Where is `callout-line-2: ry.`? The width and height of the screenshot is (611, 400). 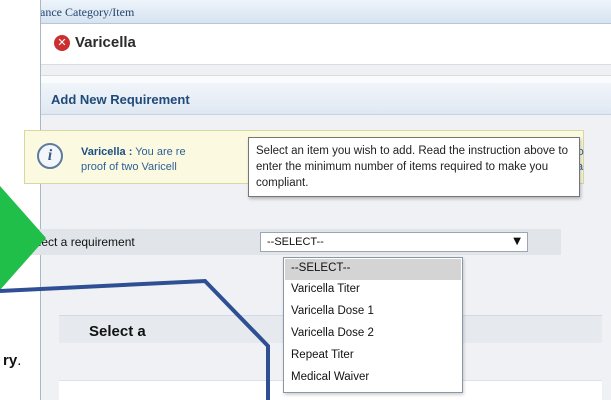
callout-line-2: ry. is located at coordinates (12, 360).